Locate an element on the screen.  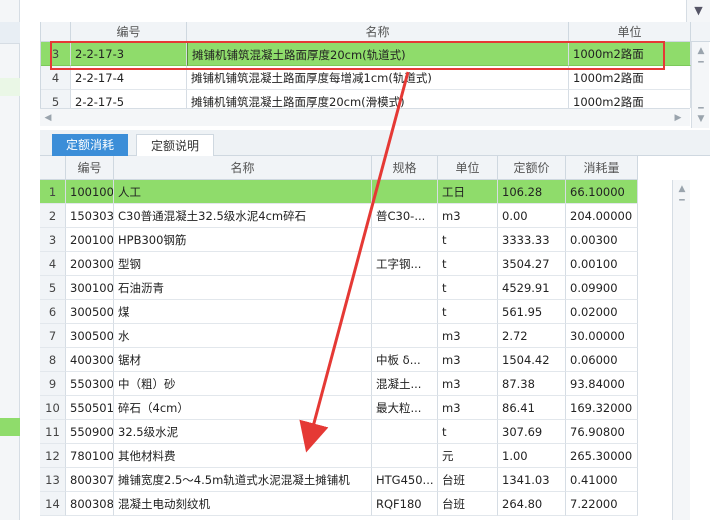
material-unit: 元 is located at coordinates (468, 456).